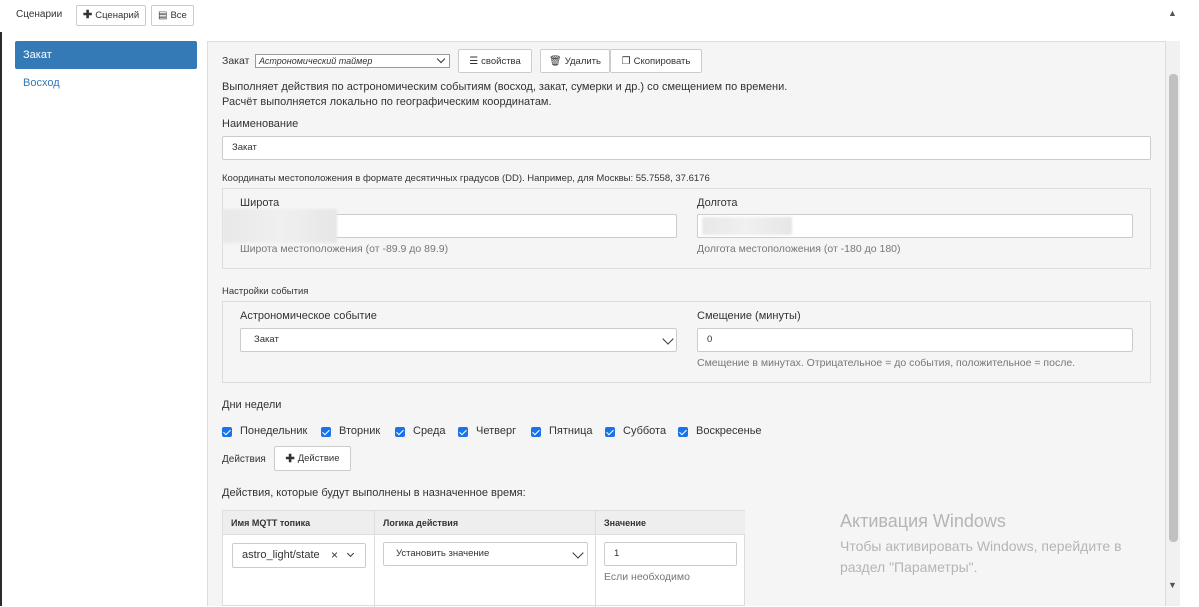 This screenshot has height=607, width=1199. I want to click on column-header-topic: Имя MQTT топика, so click(299, 523).